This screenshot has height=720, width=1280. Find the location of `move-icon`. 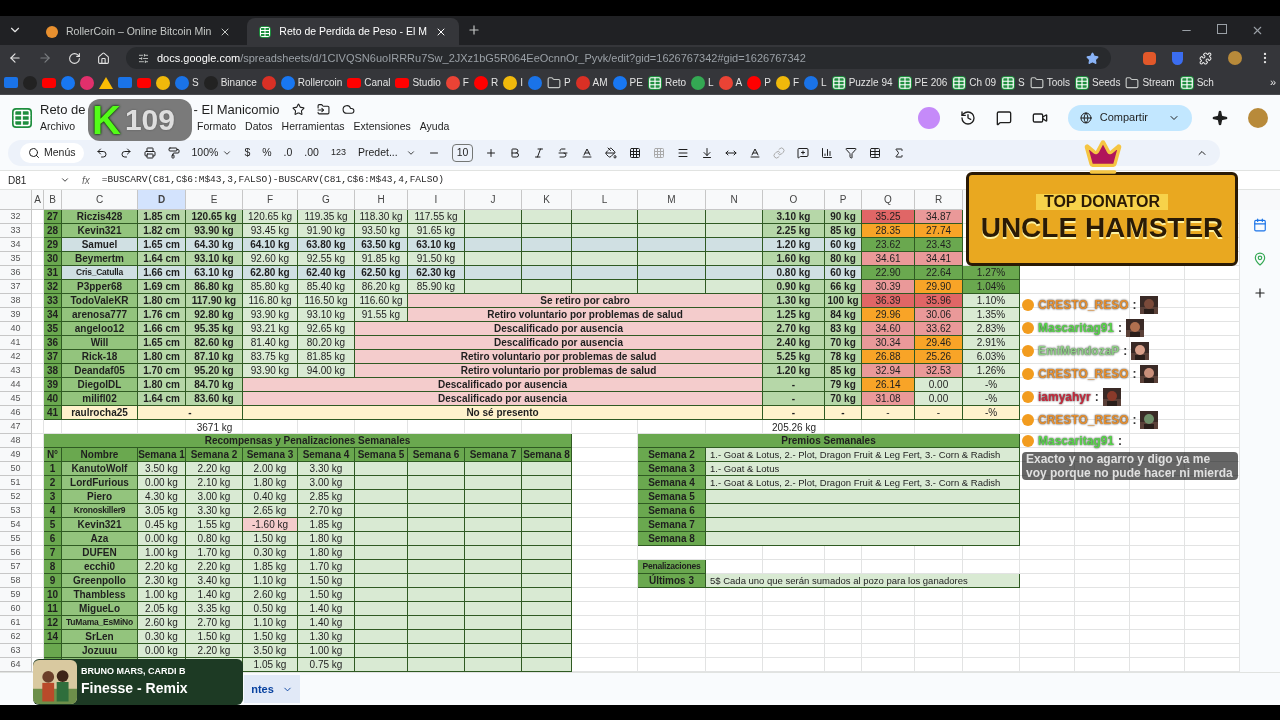

move-icon is located at coordinates (323, 110).